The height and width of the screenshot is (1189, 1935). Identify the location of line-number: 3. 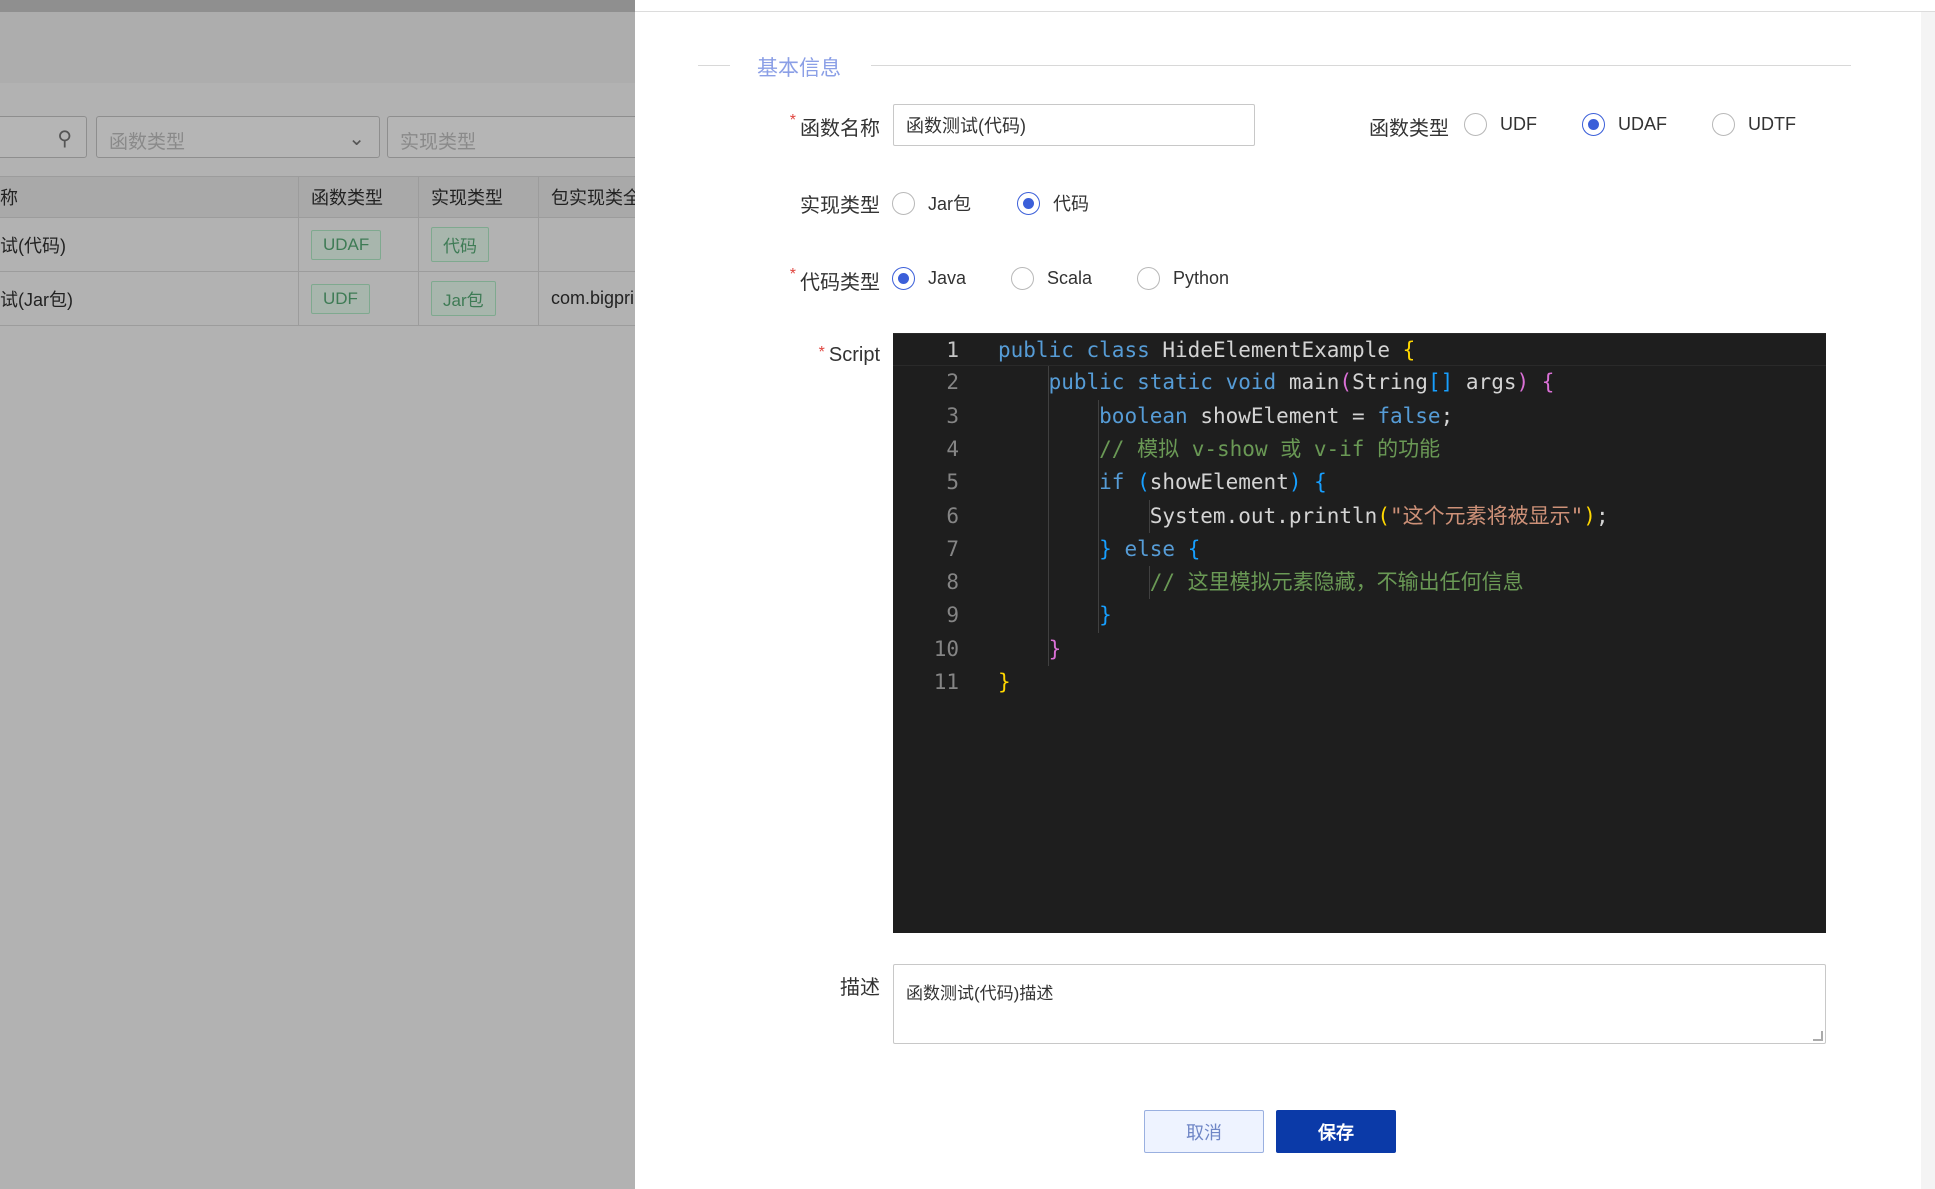
(952, 415).